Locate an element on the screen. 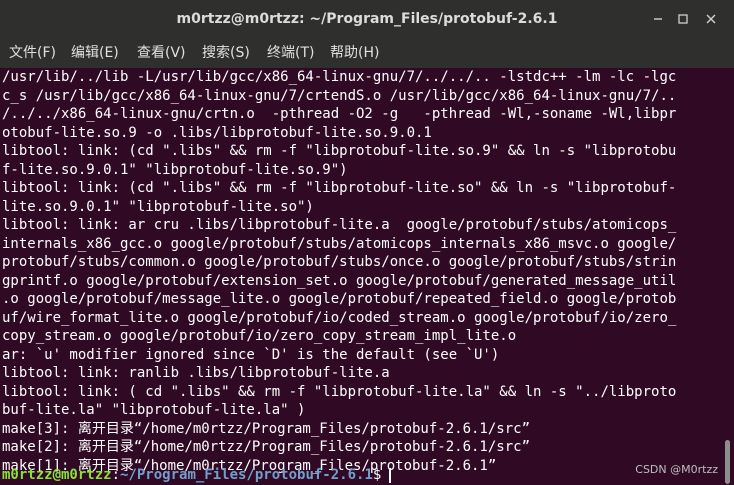 This screenshot has width=734, height=485. watermark: CSDN @M0rtzz is located at coordinates (676, 469).